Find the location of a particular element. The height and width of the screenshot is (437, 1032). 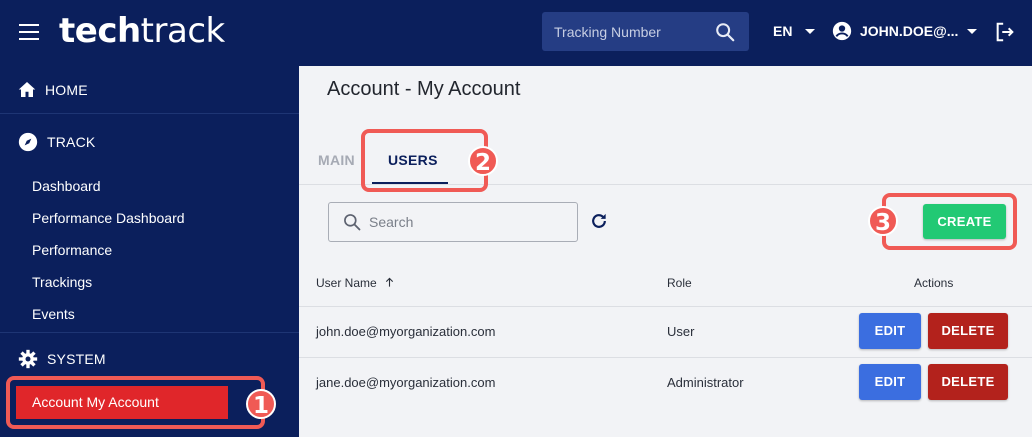

column-header-label: User Name is located at coordinates (346, 283).